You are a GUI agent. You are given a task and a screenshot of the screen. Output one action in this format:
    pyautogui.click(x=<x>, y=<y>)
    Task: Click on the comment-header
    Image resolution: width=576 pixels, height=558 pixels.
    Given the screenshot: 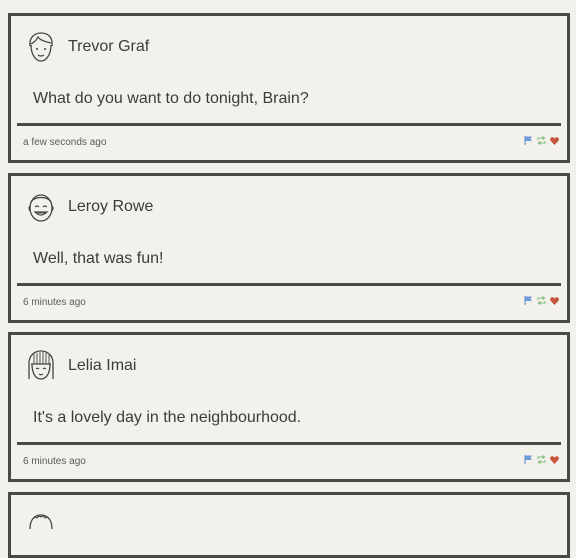 What is the action you would take?
    pyautogui.click(x=41, y=526)
    